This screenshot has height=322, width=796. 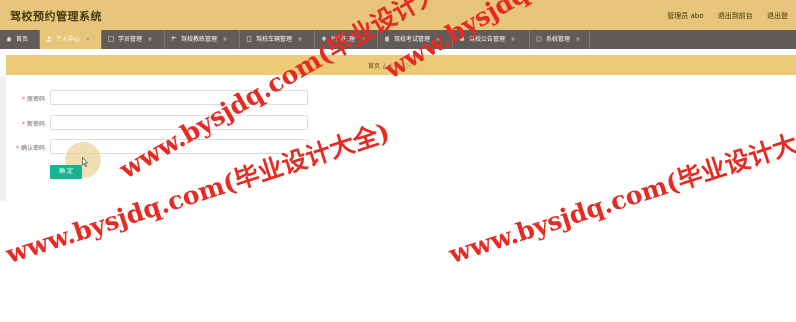 I want to click on nav-item-coaches: 驾校教练管理 ▼, so click(x=202, y=39).